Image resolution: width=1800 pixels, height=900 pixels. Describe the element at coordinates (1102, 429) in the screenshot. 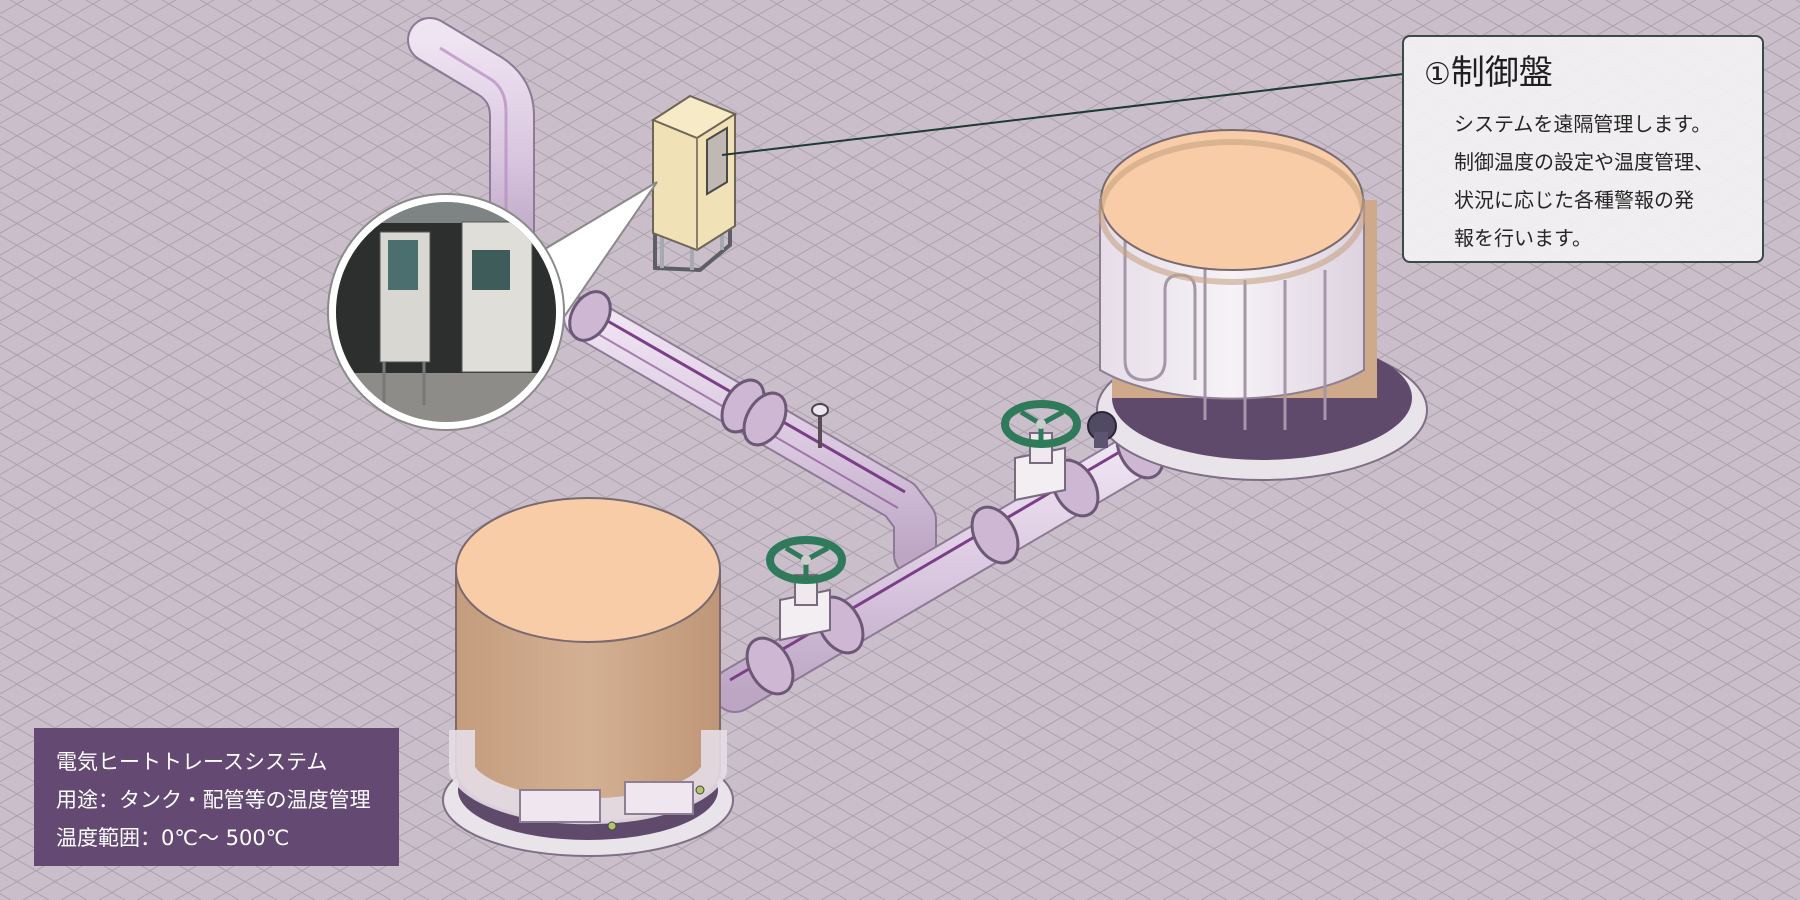

I see `actuator` at that location.